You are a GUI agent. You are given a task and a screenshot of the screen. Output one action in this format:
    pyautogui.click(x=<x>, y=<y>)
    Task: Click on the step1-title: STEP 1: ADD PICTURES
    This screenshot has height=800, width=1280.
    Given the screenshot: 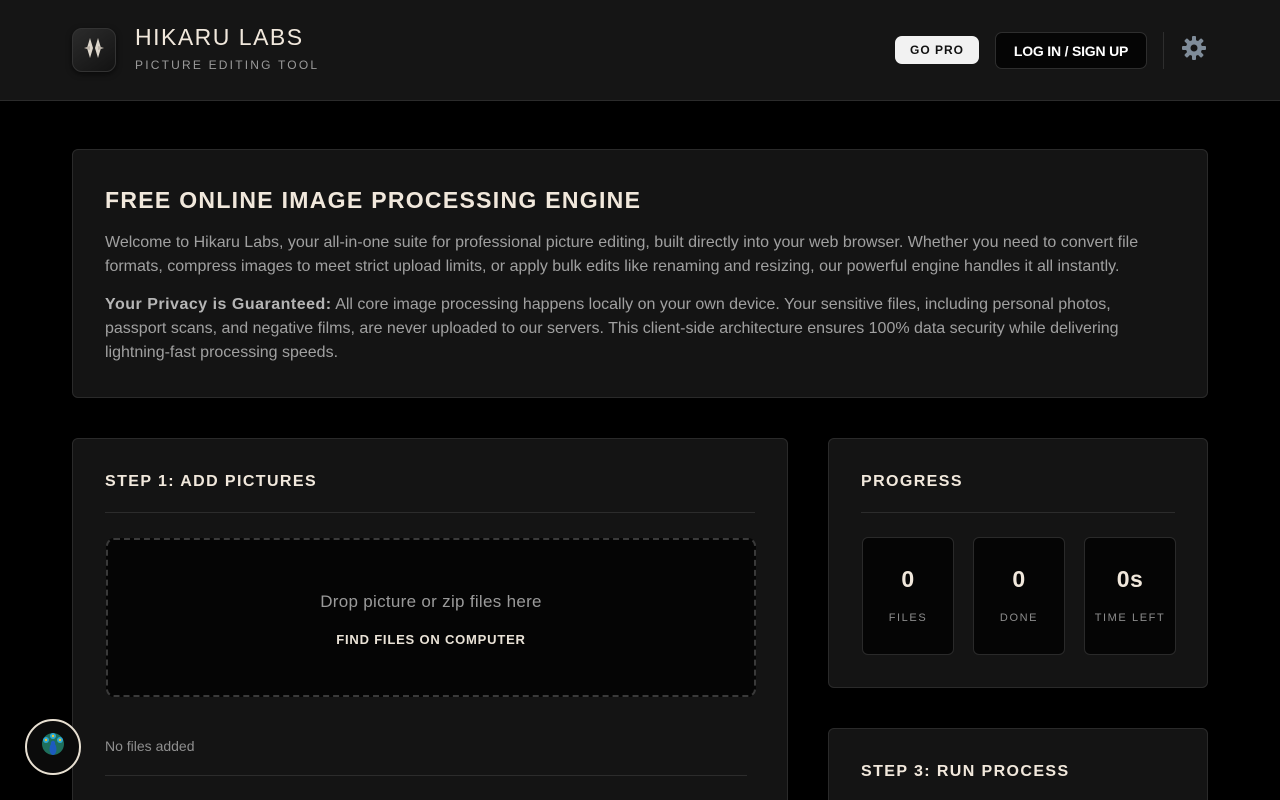 What is the action you would take?
    pyautogui.click(x=211, y=481)
    